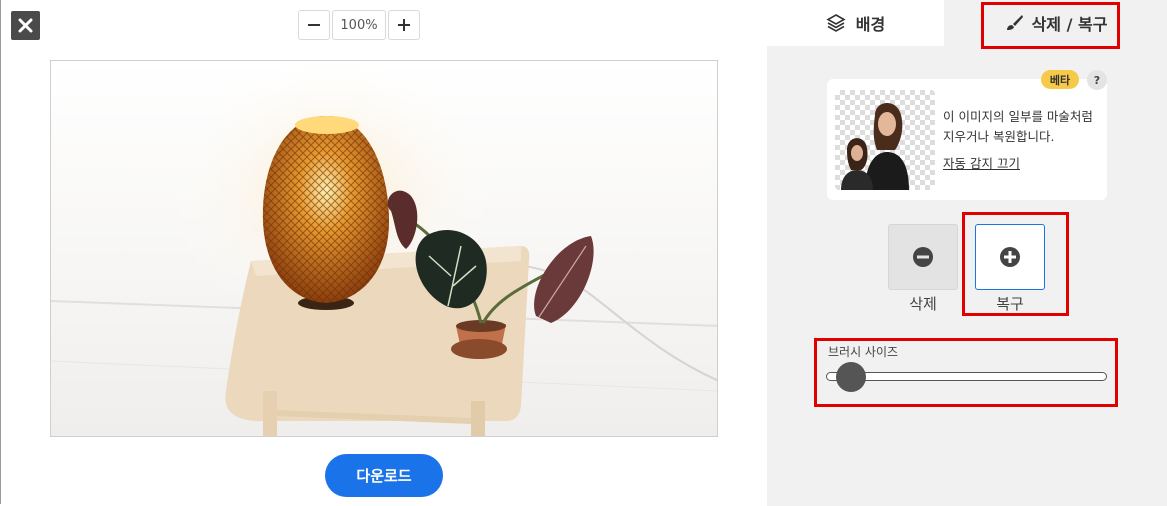 Image resolution: width=1167 pixels, height=506 pixels. I want to click on zoom-controls: 100%, so click(359, 25).